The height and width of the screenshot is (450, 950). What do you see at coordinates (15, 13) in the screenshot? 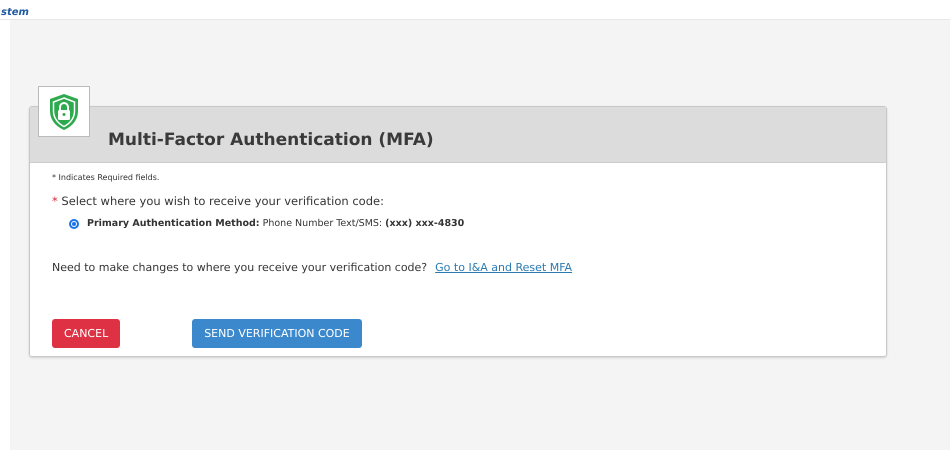
I see `brand-name: stem` at bounding box center [15, 13].